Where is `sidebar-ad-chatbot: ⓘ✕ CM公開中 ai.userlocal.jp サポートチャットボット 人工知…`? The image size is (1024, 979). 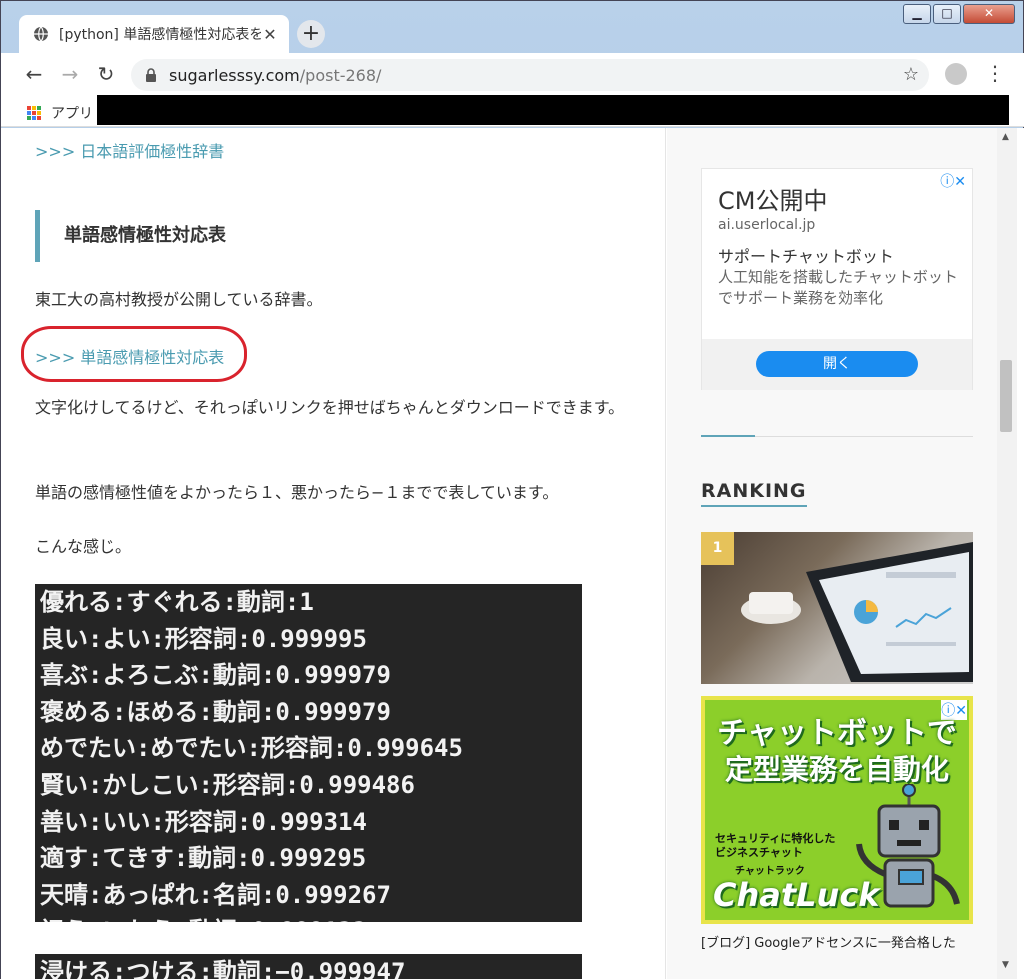 sidebar-ad-chatbot: ⓘ✕ CM公開中 ai.userlocal.jp サポートチャットボット 人工知… is located at coordinates (837, 279).